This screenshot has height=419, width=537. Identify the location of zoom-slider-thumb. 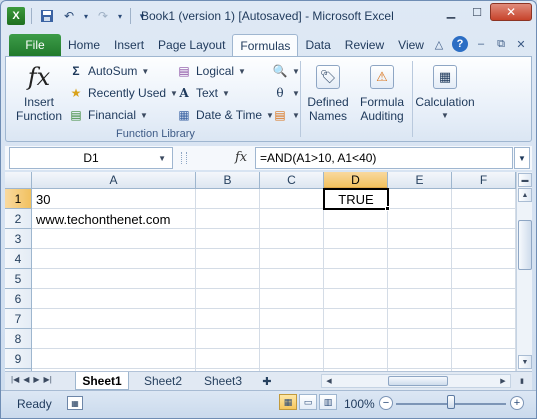
(451, 402).